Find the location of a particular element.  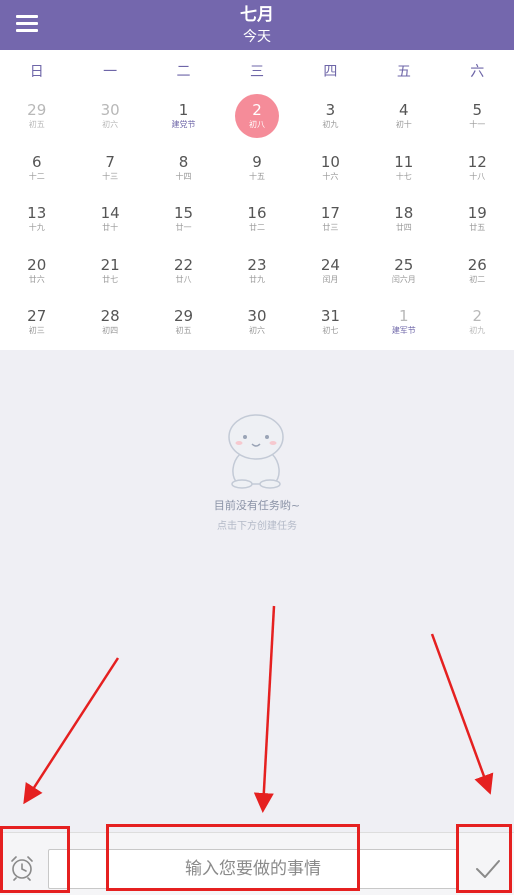

lunar-date: 十四 is located at coordinates (183, 176).